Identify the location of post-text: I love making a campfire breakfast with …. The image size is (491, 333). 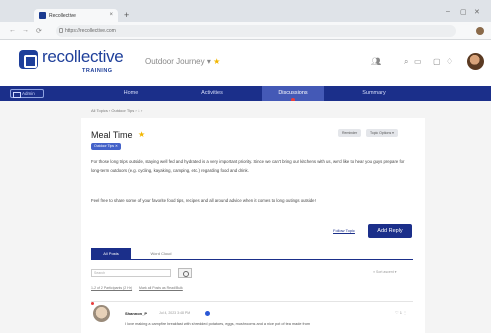
(218, 324).